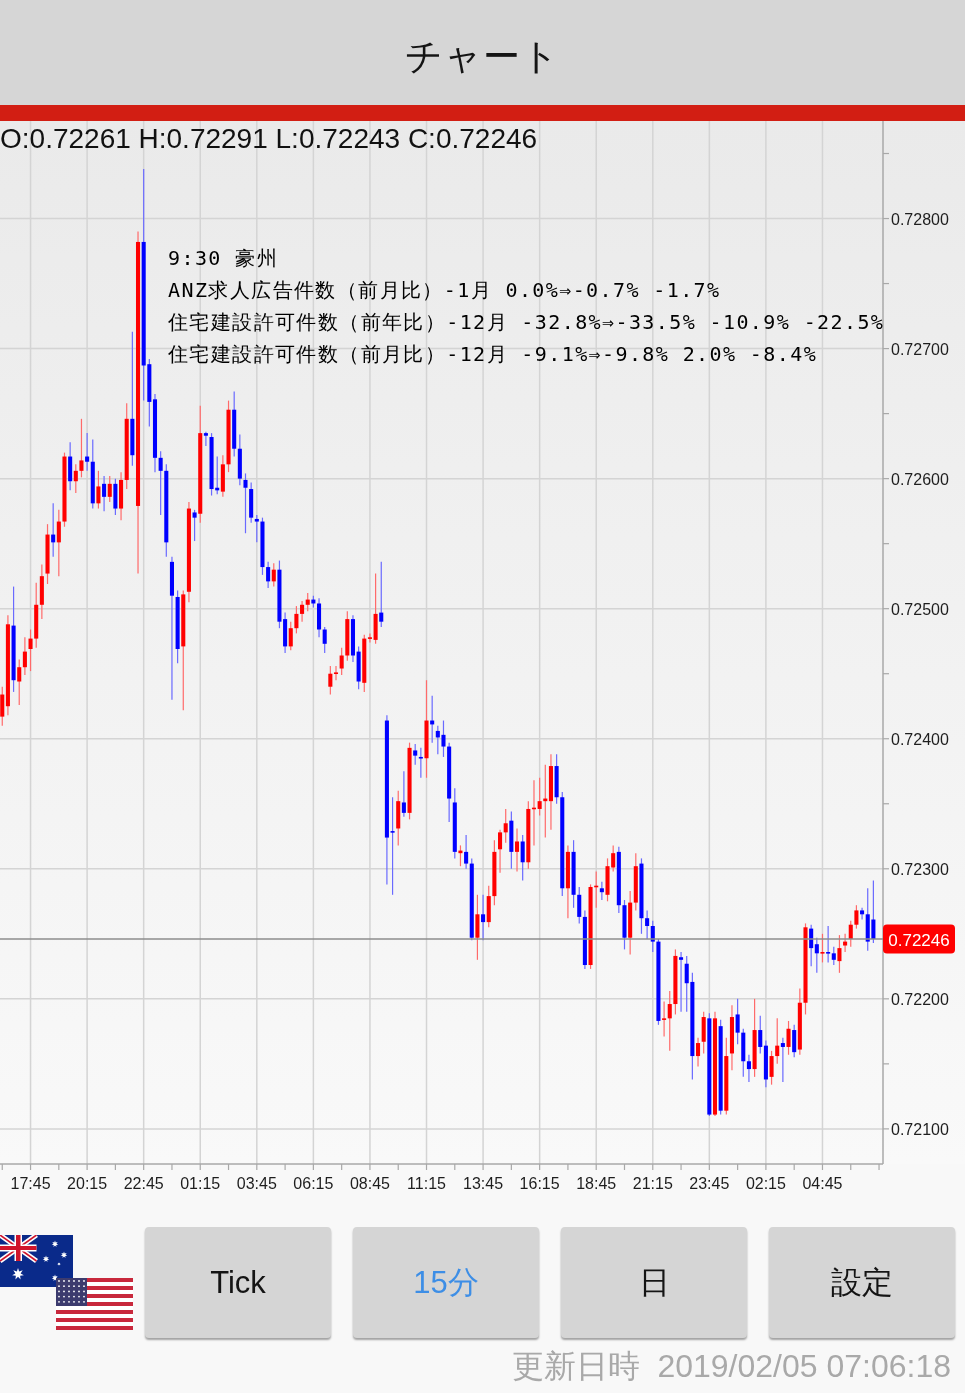 The image size is (965, 1393). Describe the element at coordinates (36, 1261) in the screenshot. I see `australian-flag-icon` at that location.